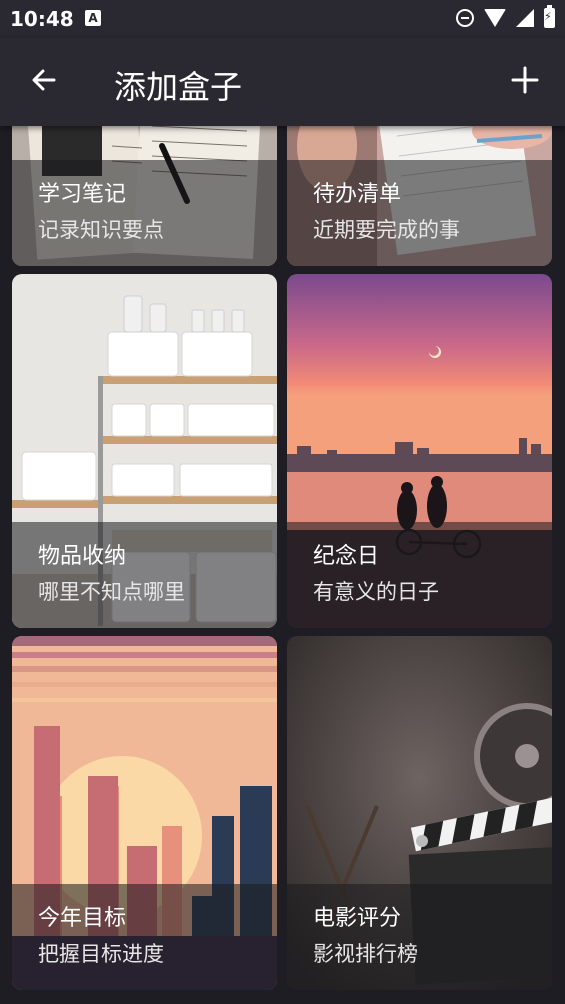 The height and width of the screenshot is (1004, 565). Describe the element at coordinates (144, 196) in the screenshot. I see `box-card-study-notes: 学习笔记 记录知识要点` at that location.